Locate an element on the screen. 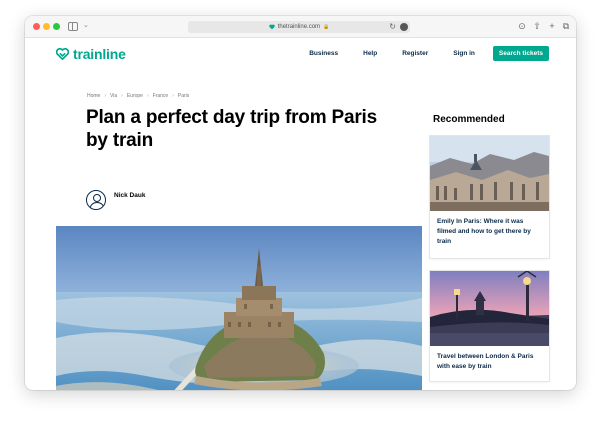 The image size is (600, 422). nav-help: Help is located at coordinates (370, 53).